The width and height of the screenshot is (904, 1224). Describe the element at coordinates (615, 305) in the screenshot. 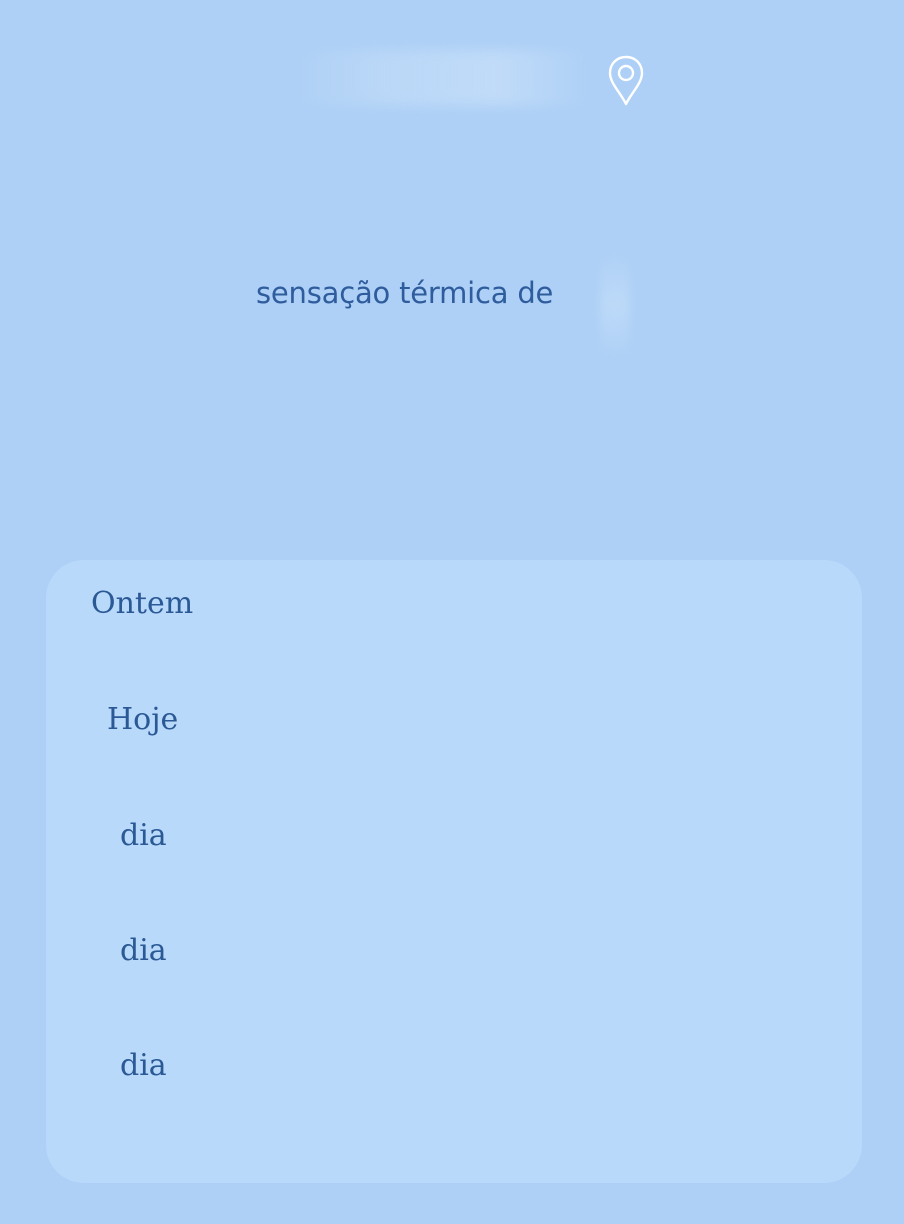

I see `feels-like-value-blurred` at that location.